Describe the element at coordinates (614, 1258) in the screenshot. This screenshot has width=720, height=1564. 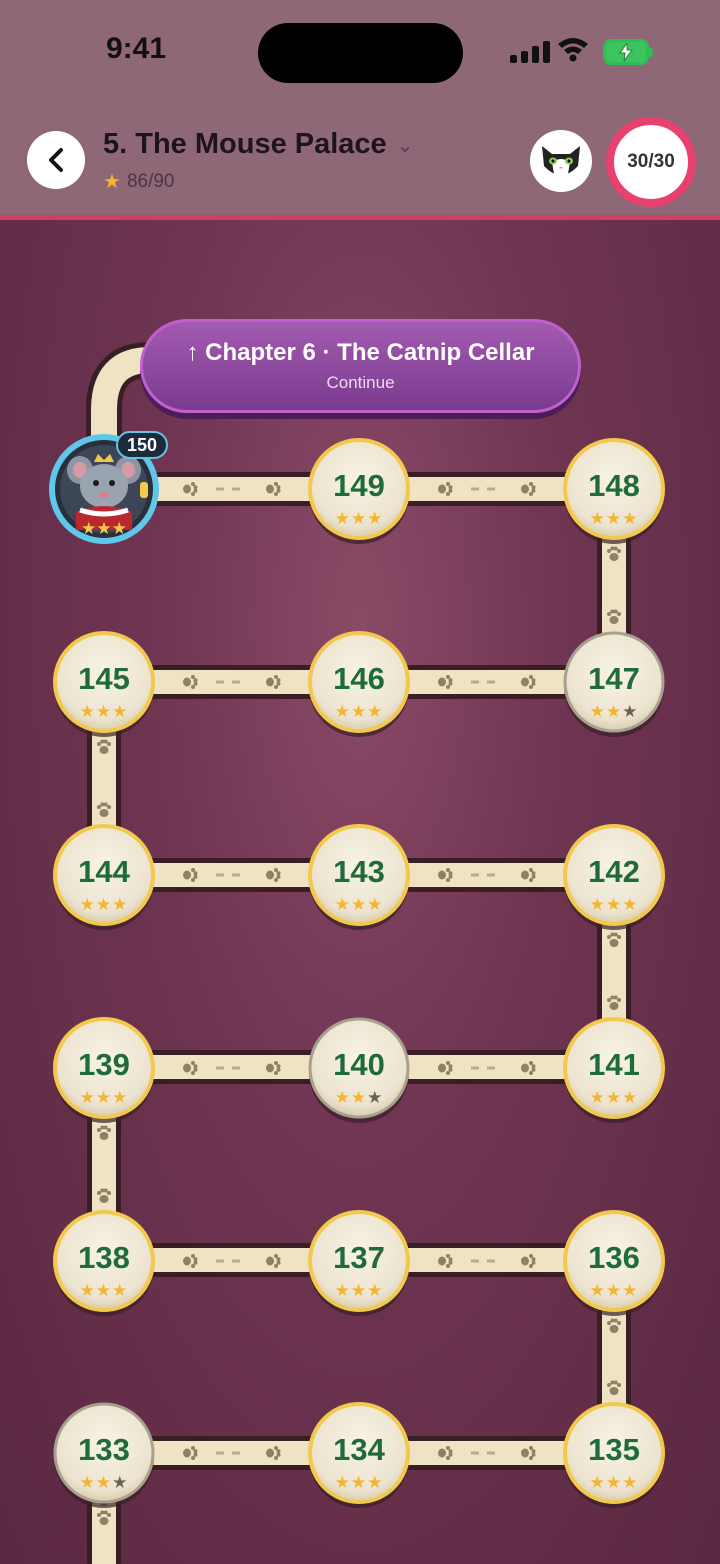
I see `level-number: 136` at that location.